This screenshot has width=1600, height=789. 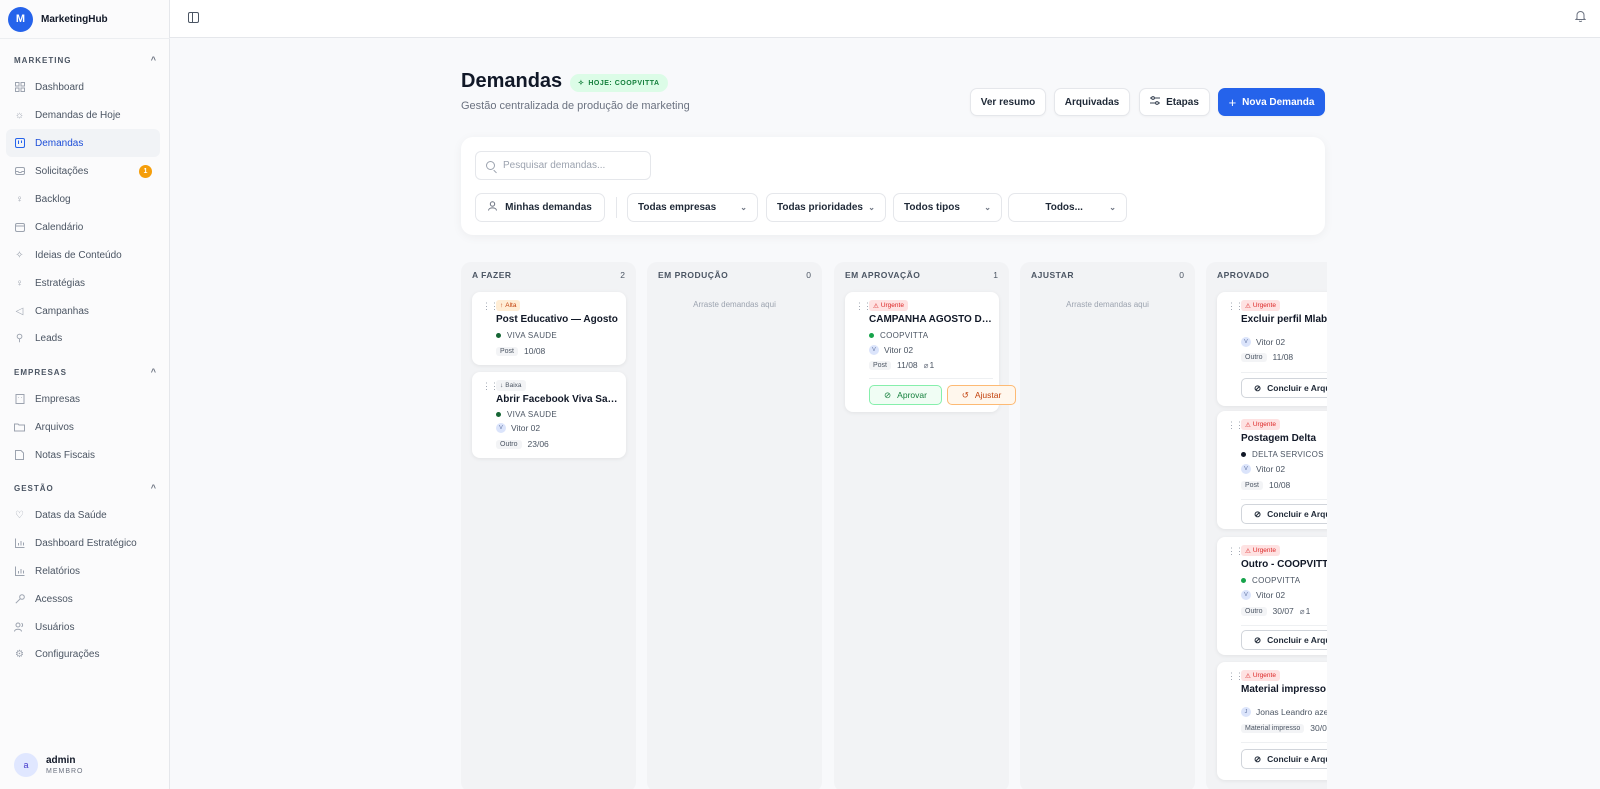 I want to click on sidebar-item-campanhas: ◁ Campanhas, so click(x=83, y=311).